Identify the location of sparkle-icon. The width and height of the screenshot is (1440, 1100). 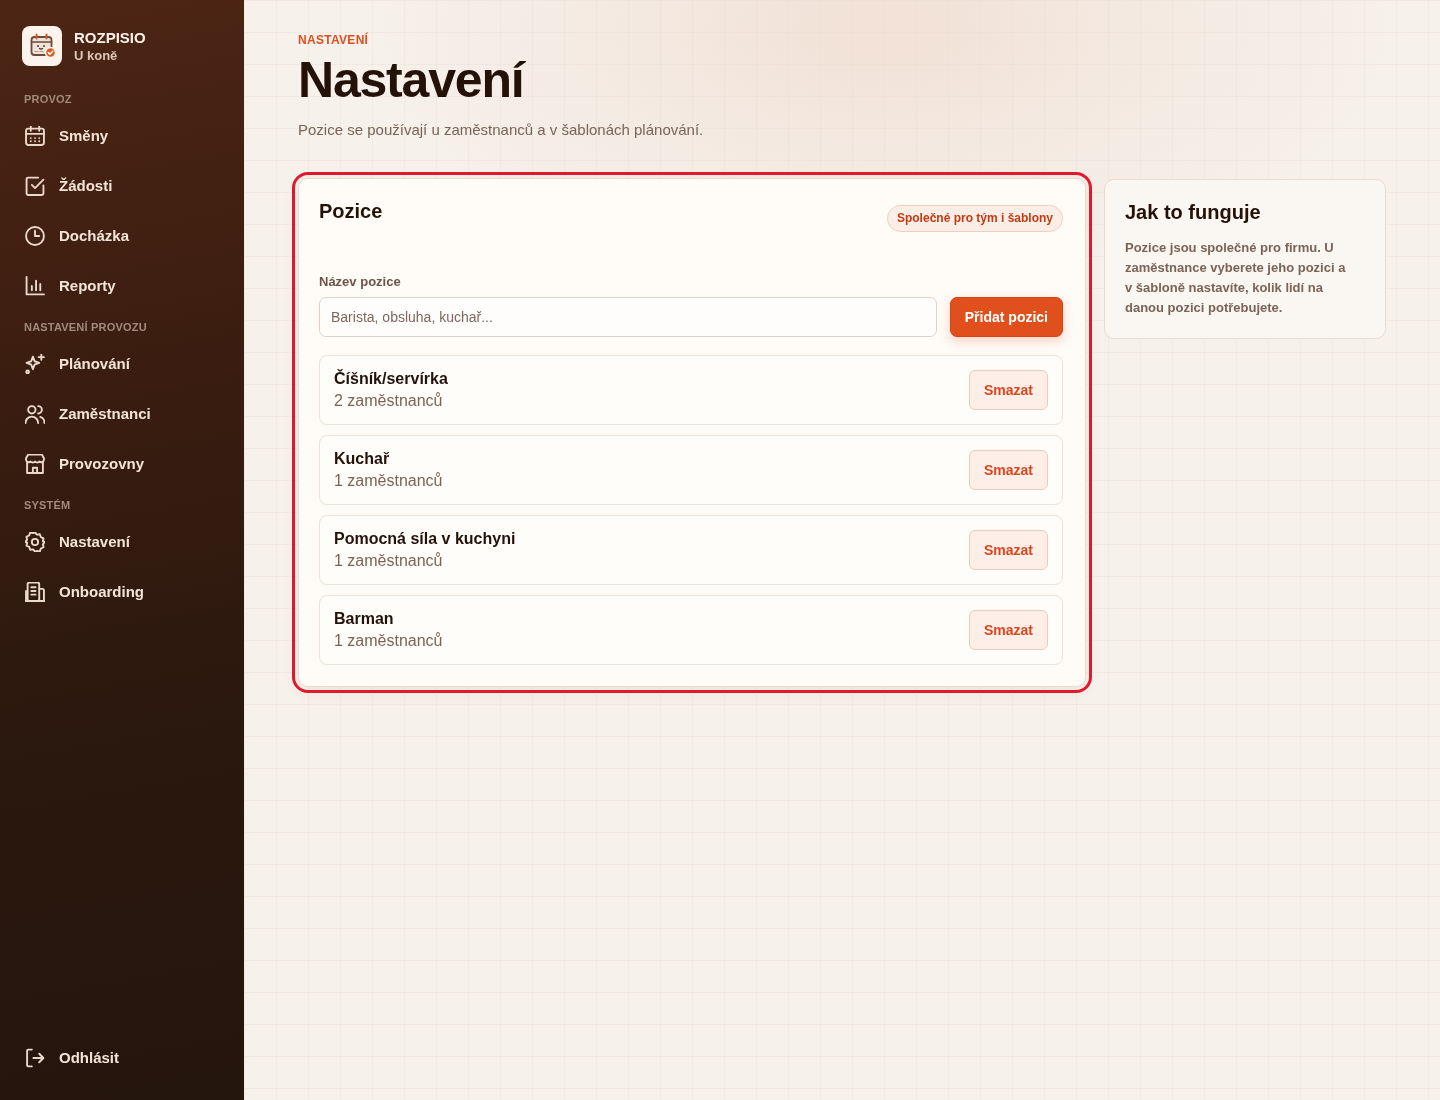
(35, 364).